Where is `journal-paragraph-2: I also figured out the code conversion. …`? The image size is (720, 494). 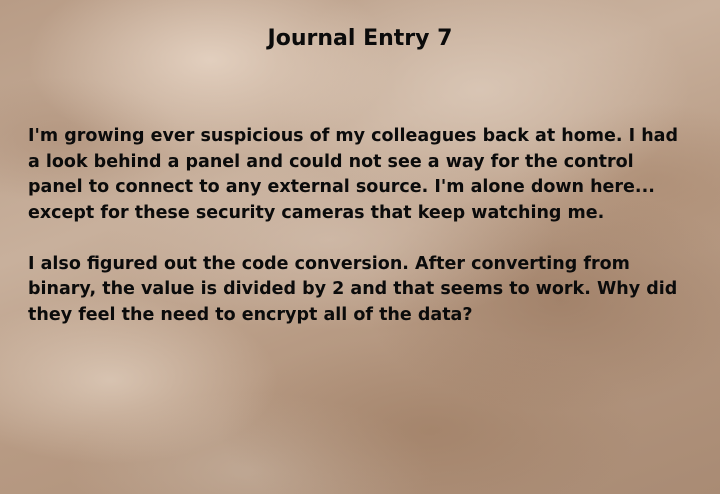 journal-paragraph-2: I also figured out the code conversion. … is located at coordinates (353, 289).